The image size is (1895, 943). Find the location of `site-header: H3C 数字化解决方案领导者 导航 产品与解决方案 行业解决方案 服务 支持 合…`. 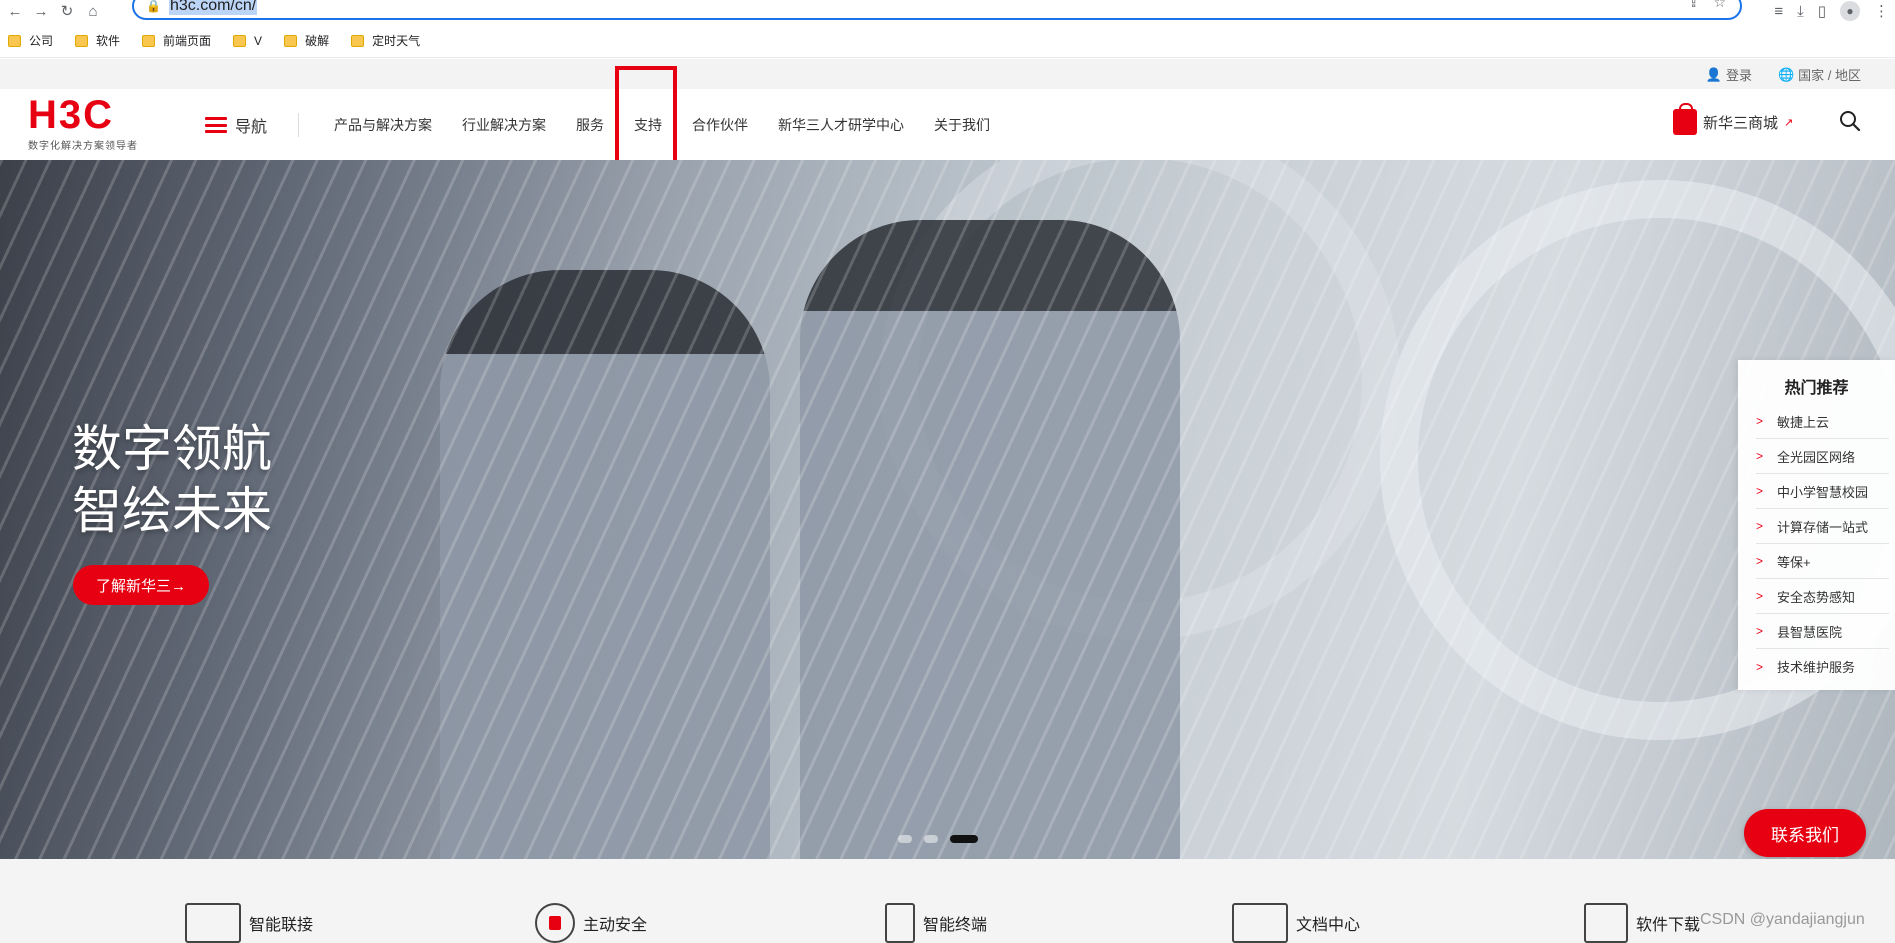

site-header: H3C 数字化解决方案领导者 导航 产品与解决方案 行业解决方案 服务 支持 合… is located at coordinates (947, 124).